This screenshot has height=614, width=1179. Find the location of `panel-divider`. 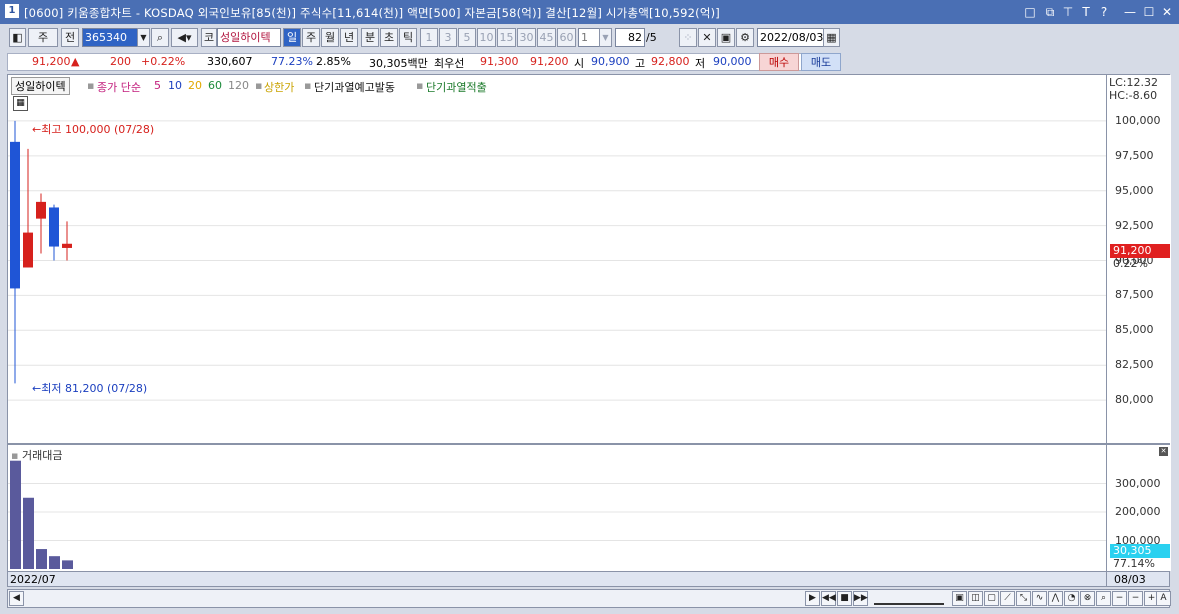

panel-divider is located at coordinates (589, 444).